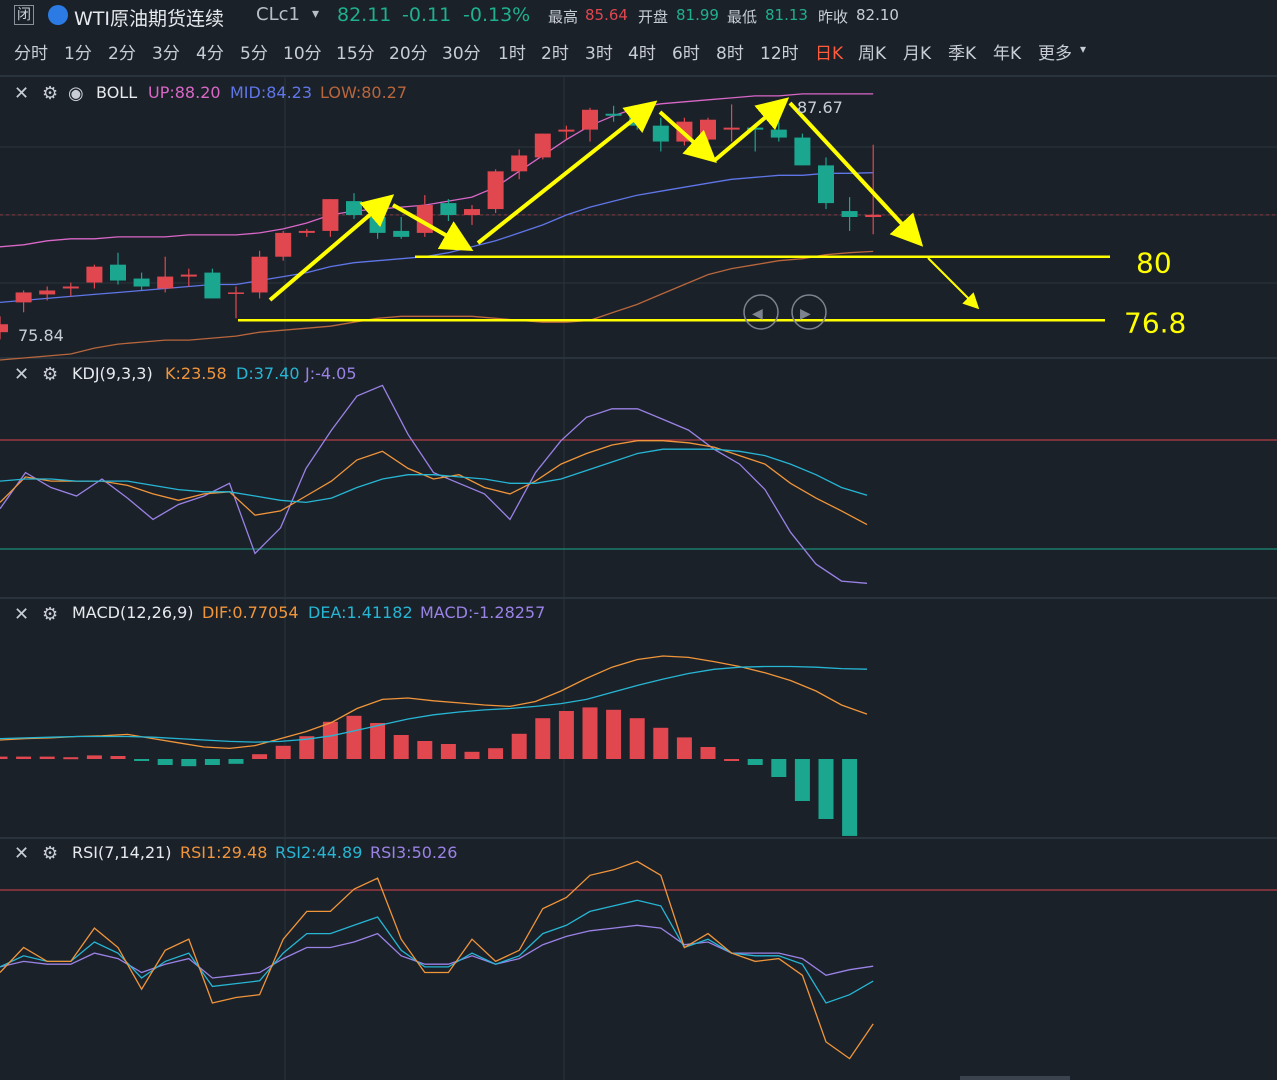 The height and width of the screenshot is (1080, 1277). I want to click on skip-forward-icon: ▶, so click(805, 314).